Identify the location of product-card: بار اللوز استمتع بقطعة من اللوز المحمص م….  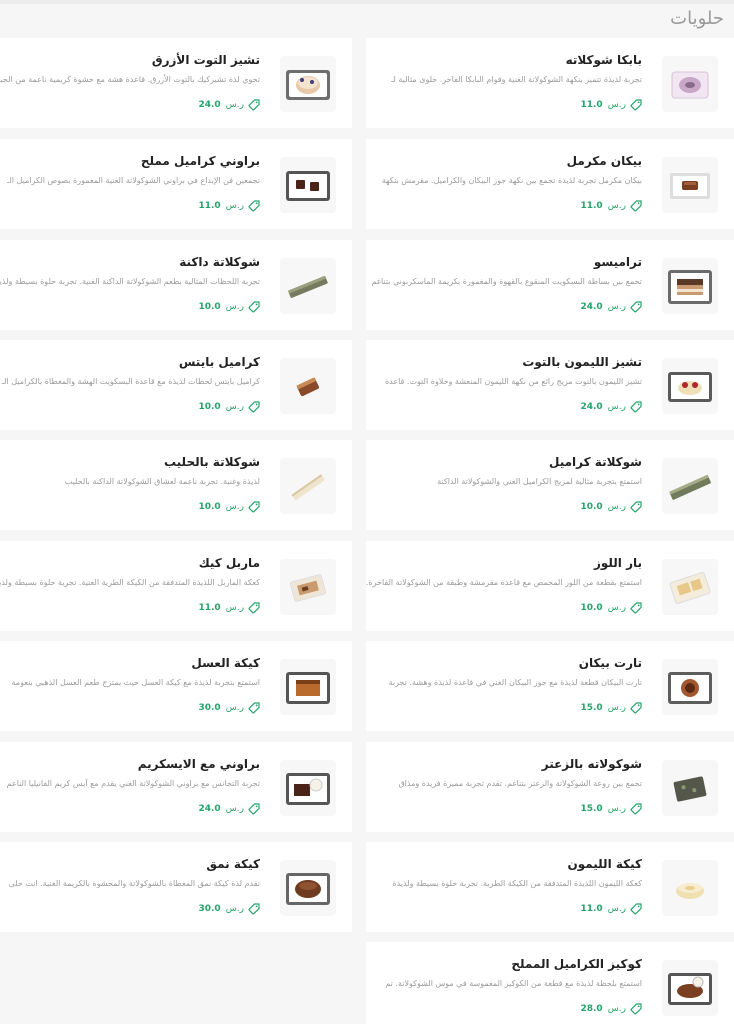
(550, 586).